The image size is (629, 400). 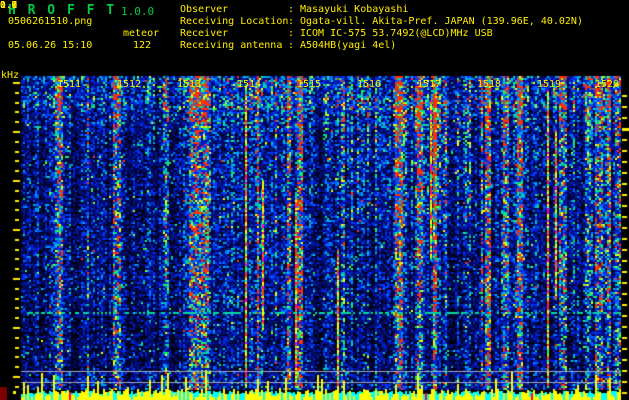 I want to click on y-tick-label: 0.6, so click(x=9, y=5).